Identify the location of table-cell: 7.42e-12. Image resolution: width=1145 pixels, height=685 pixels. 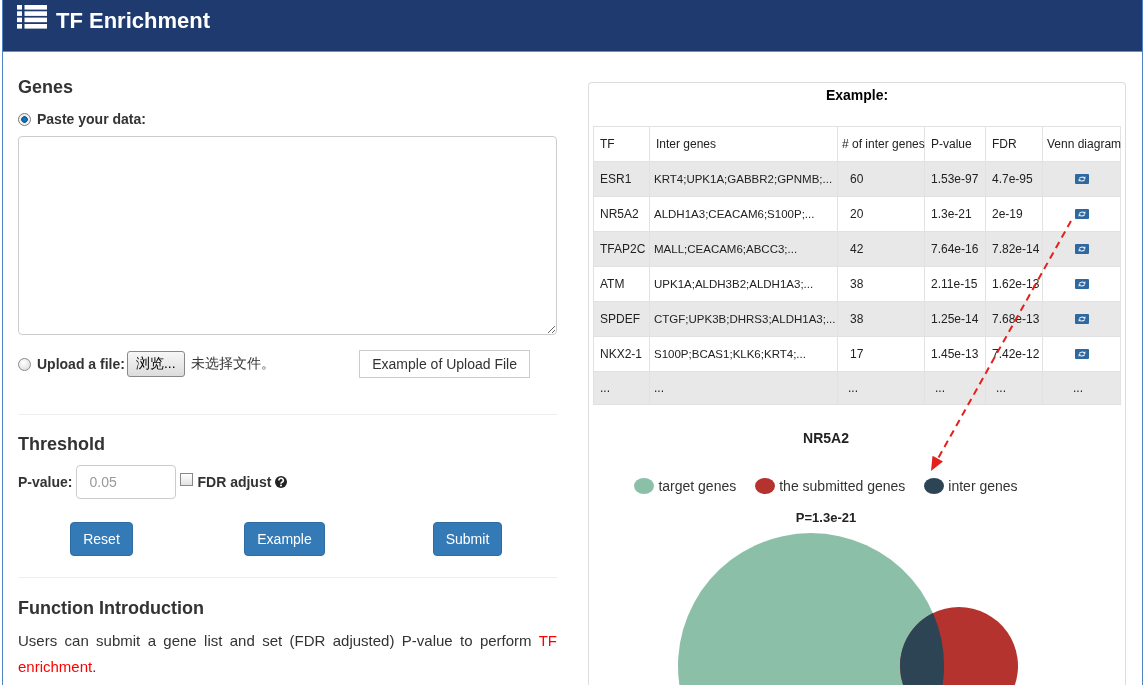
(1014, 354).